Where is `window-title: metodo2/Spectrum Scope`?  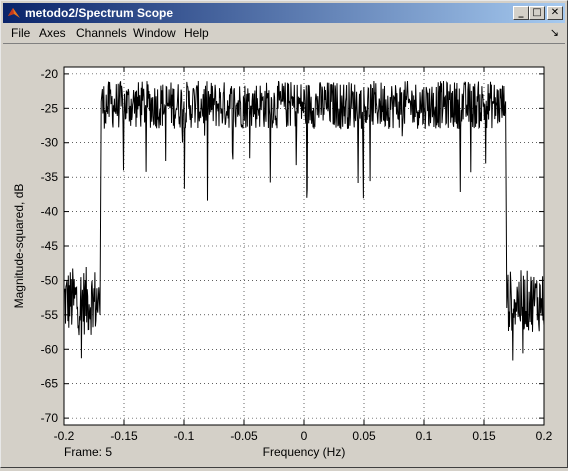
window-title: metodo2/Spectrum Scope is located at coordinates (99, 13).